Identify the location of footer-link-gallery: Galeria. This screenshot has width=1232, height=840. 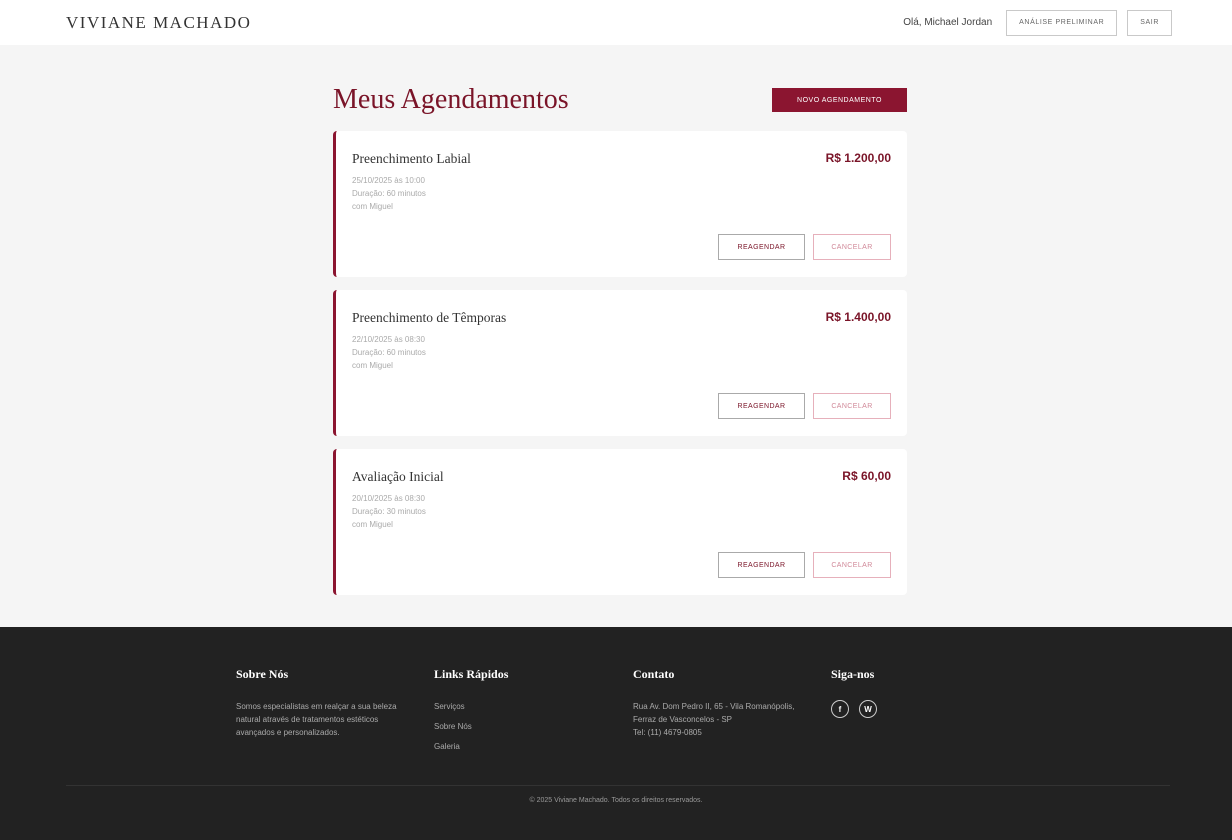
(509, 746).